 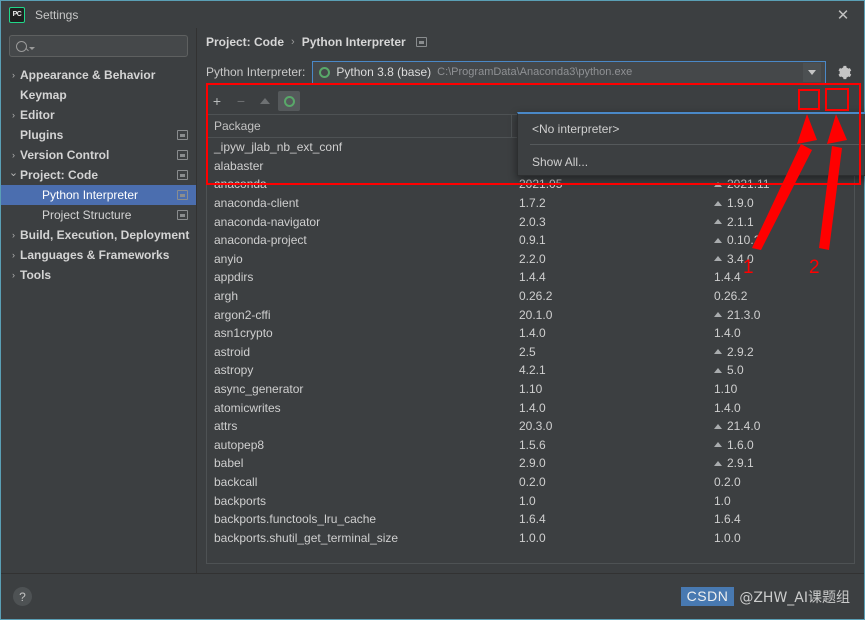 What do you see at coordinates (780, 501) in the screenshot?
I see `package-latest-version-cell: 1.0` at bounding box center [780, 501].